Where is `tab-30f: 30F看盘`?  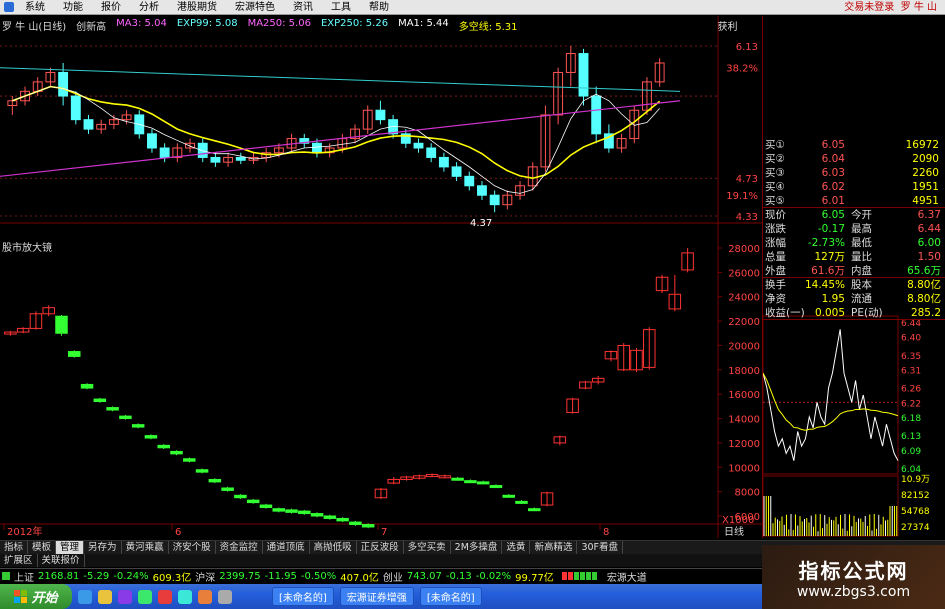
tab-30f: 30F看盘 is located at coordinates (600, 547).